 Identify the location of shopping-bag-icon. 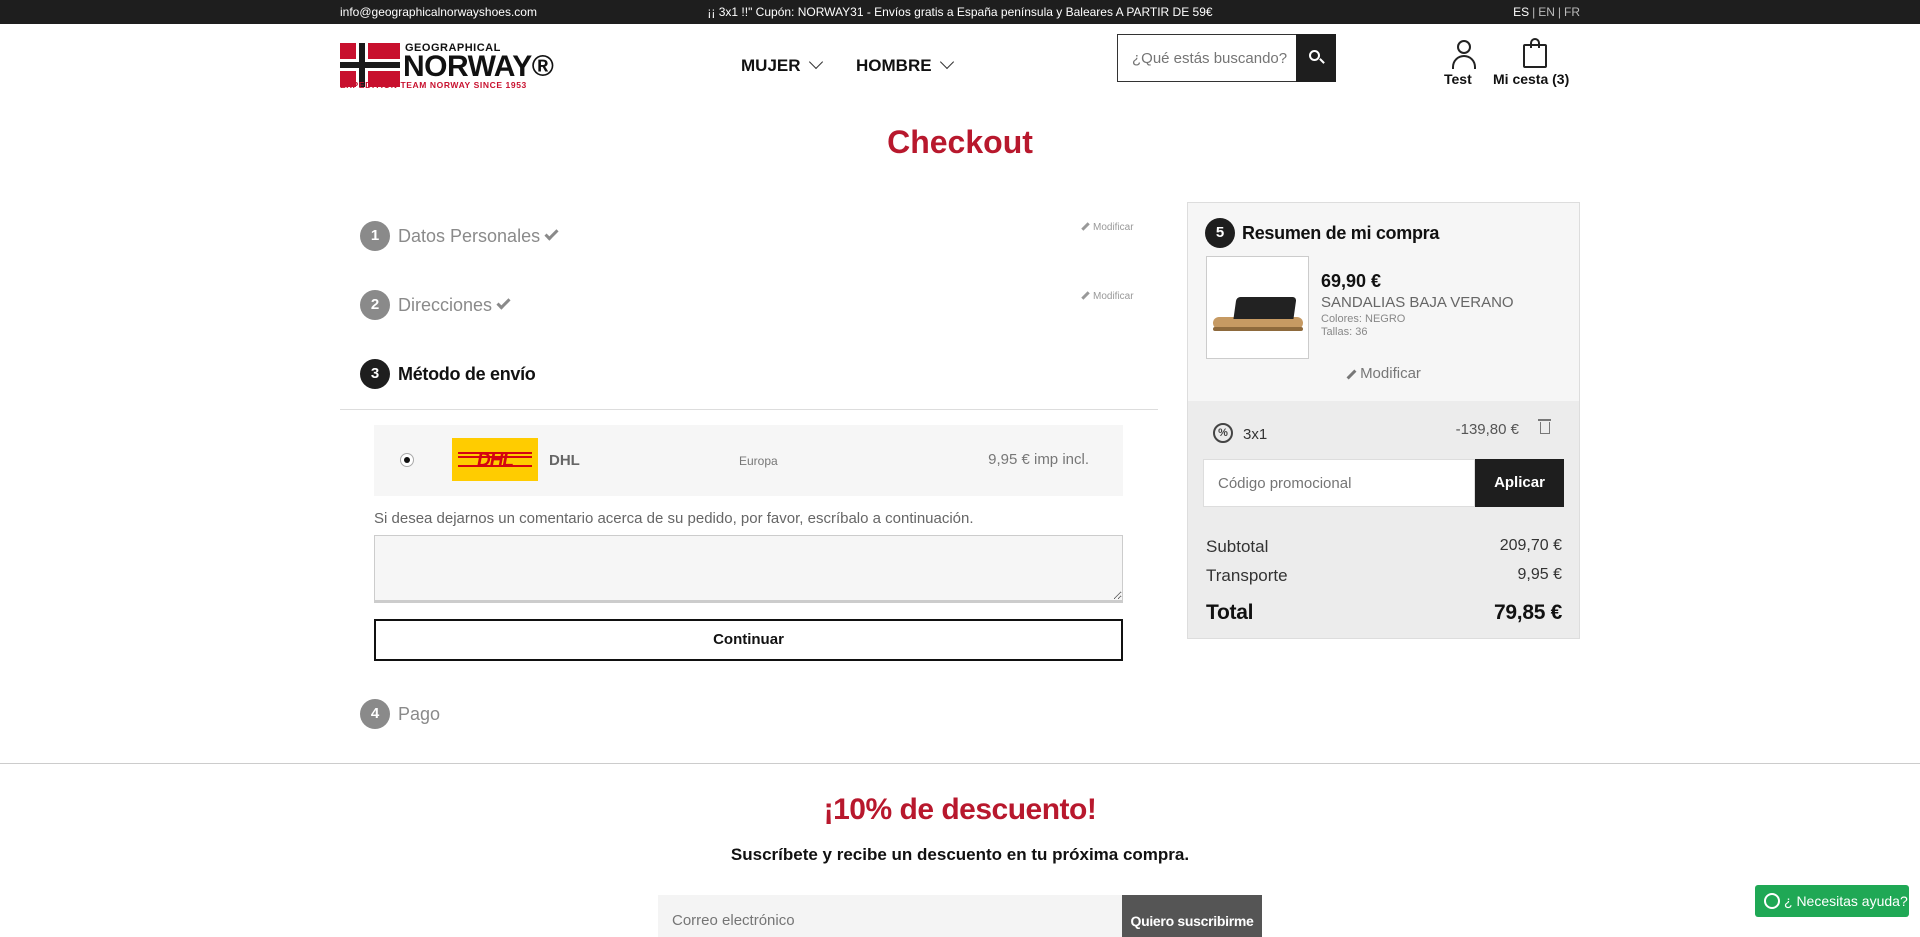
(1535, 53).